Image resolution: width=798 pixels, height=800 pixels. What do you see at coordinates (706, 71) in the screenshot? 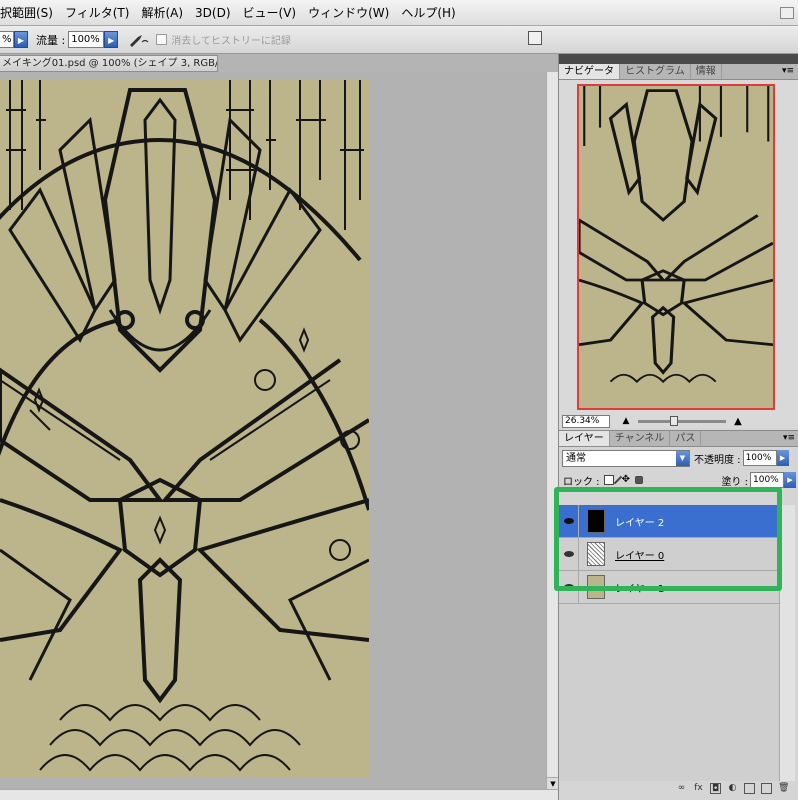
I see `tab-info: 情報` at bounding box center [706, 71].